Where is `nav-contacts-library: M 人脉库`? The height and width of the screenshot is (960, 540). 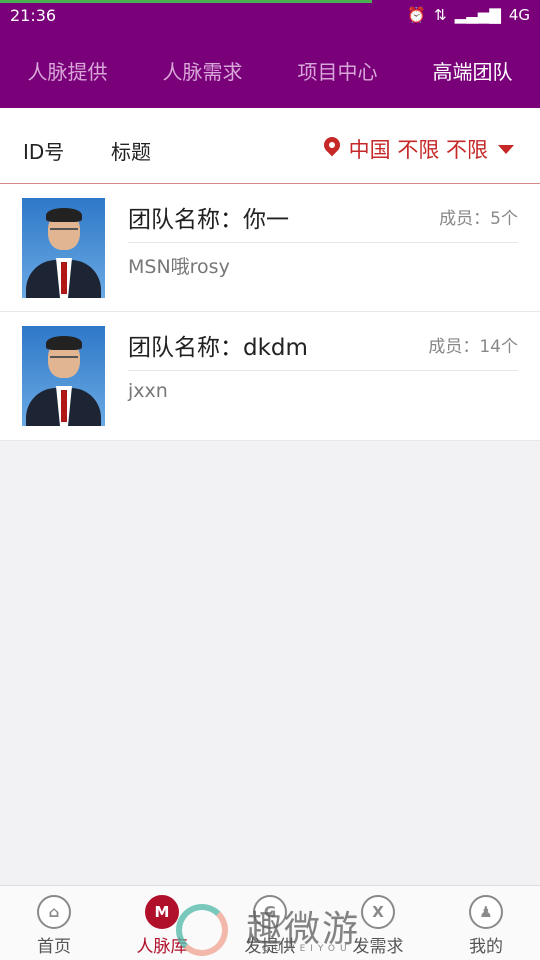 nav-contacts-library: M 人脉库 is located at coordinates (162, 923).